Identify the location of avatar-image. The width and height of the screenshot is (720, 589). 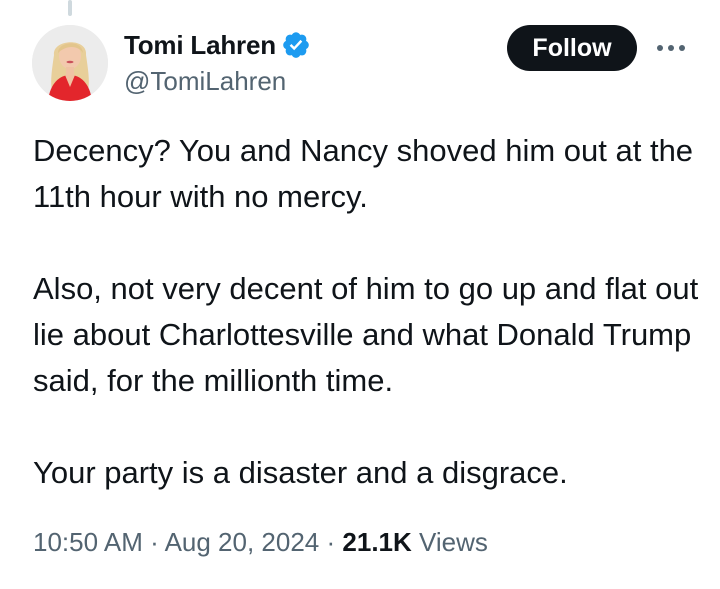
(70, 63).